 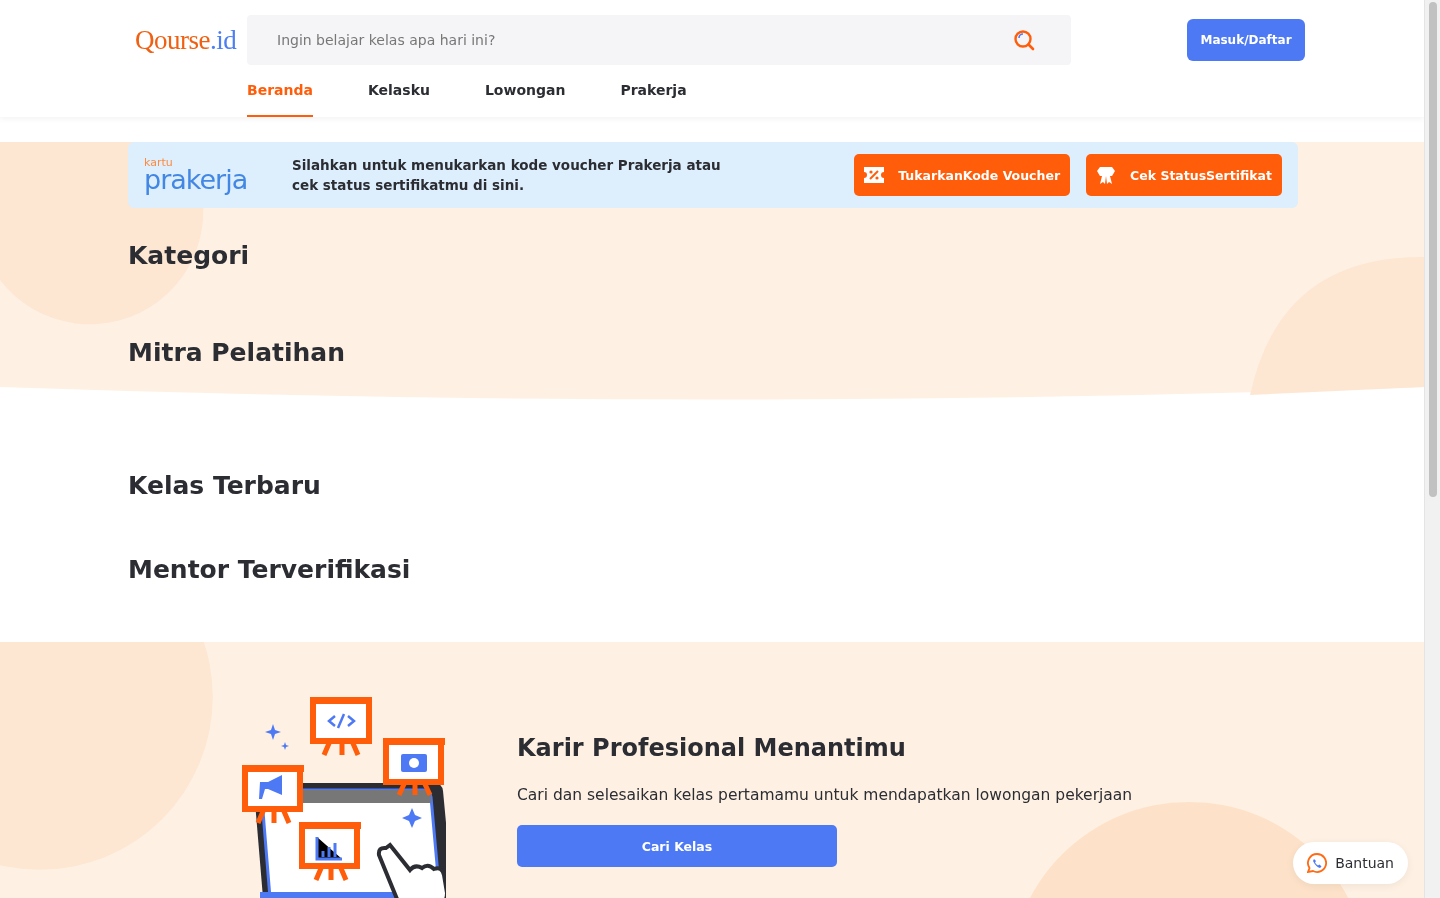 I want to click on section-title: Kelas Terbaru, so click(x=225, y=485).